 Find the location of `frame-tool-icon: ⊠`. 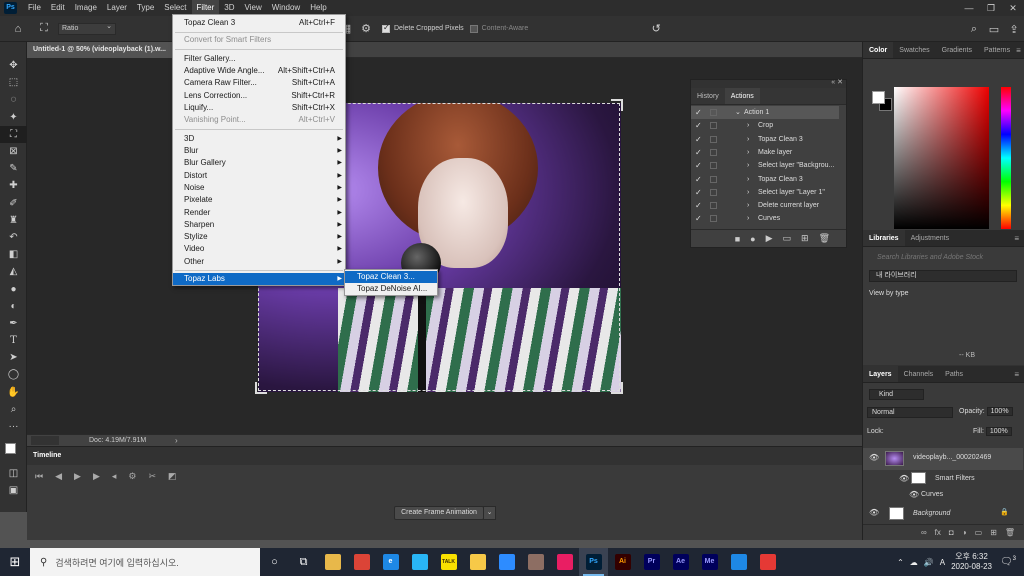

frame-tool-icon: ⊠ is located at coordinates (13, 151).